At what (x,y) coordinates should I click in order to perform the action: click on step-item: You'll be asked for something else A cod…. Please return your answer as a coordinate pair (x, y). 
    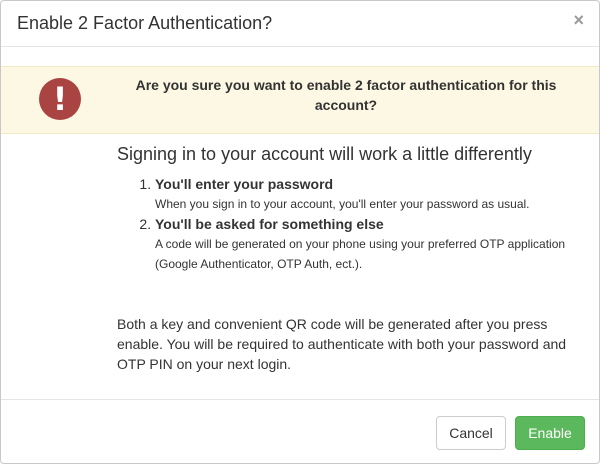
    Looking at the image, I should click on (371, 244).